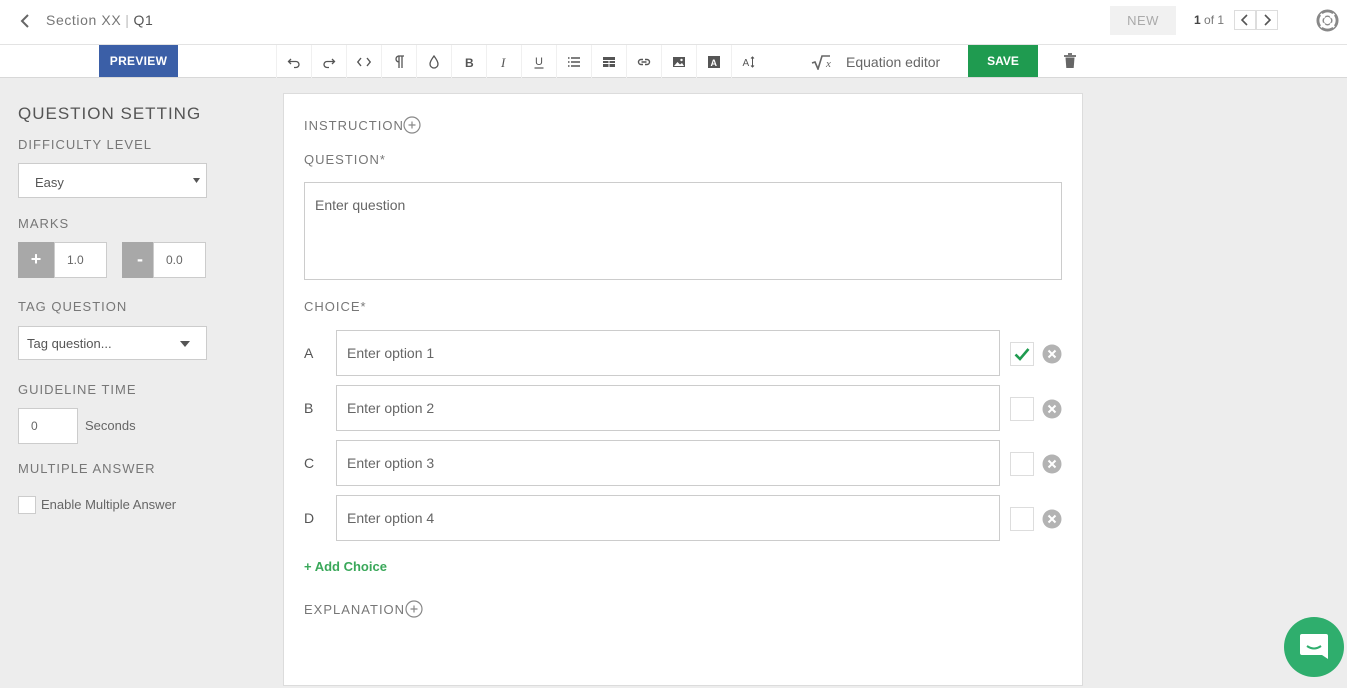 The height and width of the screenshot is (688, 1347). I want to click on text-box-icon: A, so click(714, 61).